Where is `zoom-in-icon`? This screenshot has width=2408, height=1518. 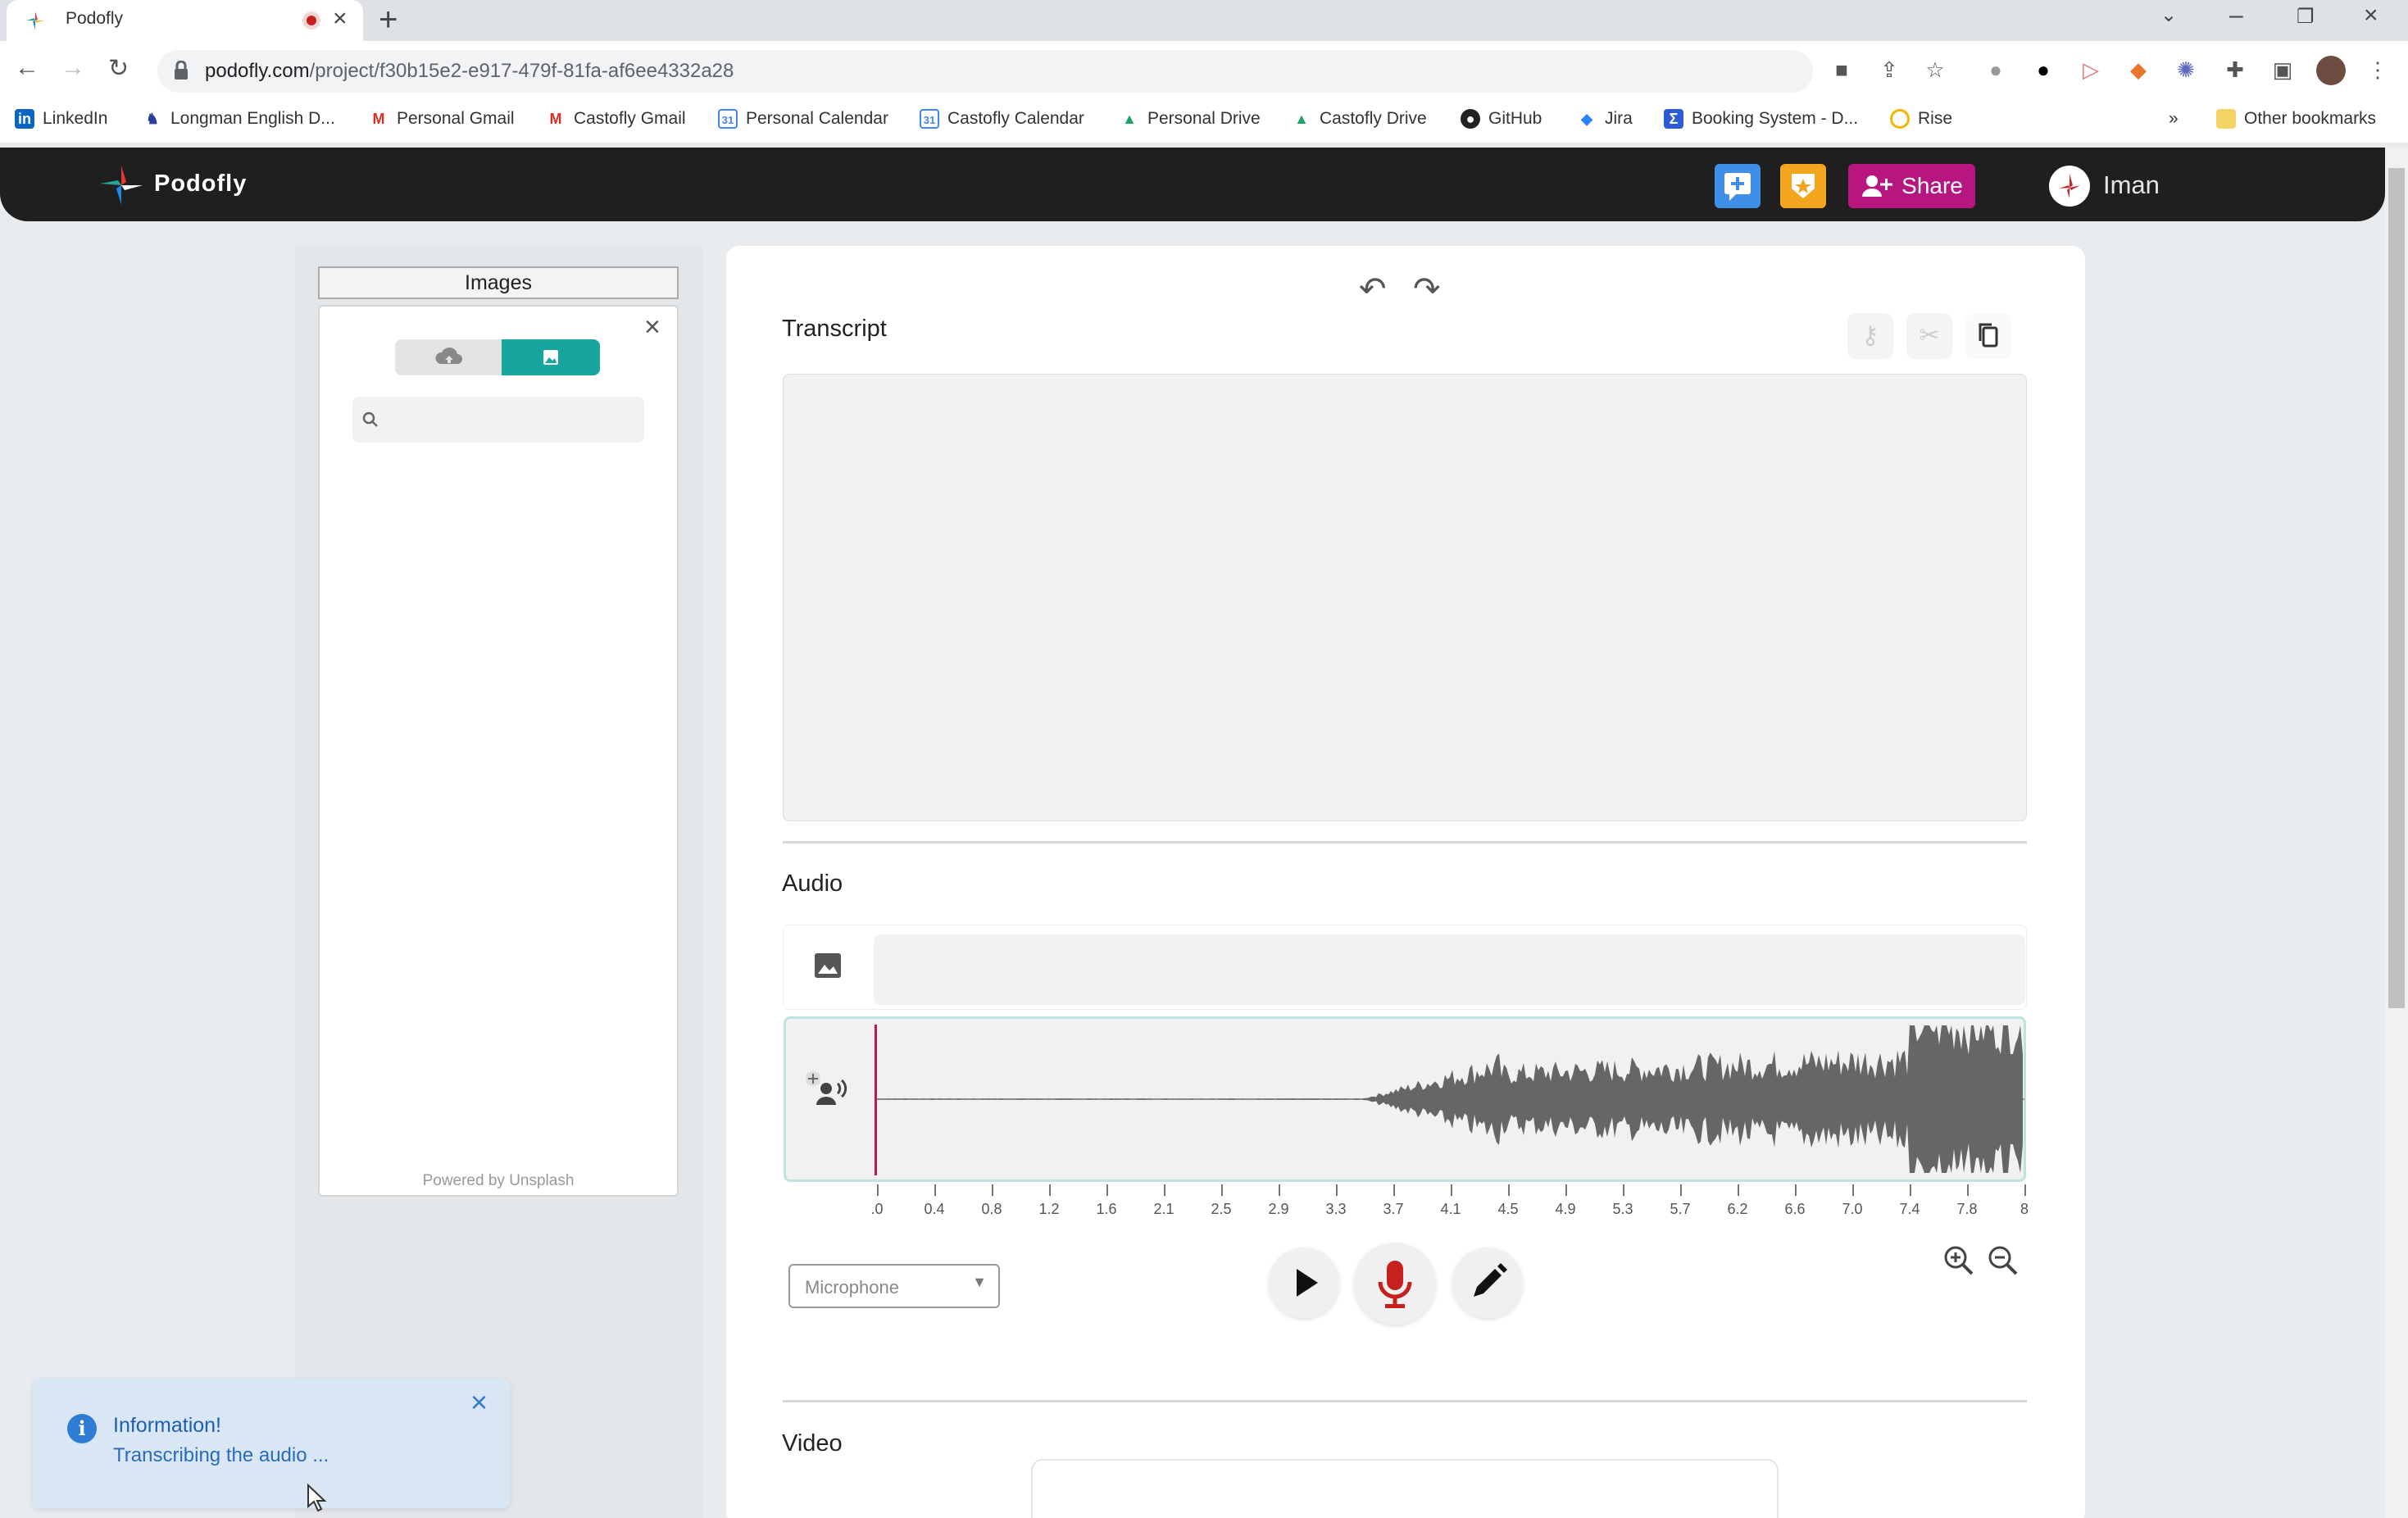 zoom-in-icon is located at coordinates (1959, 1261).